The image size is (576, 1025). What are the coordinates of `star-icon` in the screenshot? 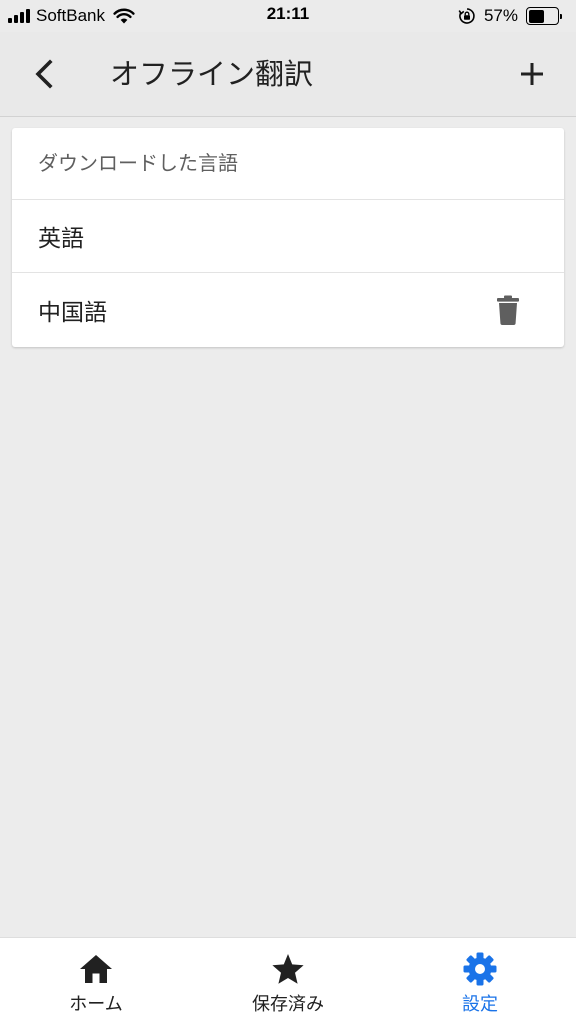 It's located at (288, 969).